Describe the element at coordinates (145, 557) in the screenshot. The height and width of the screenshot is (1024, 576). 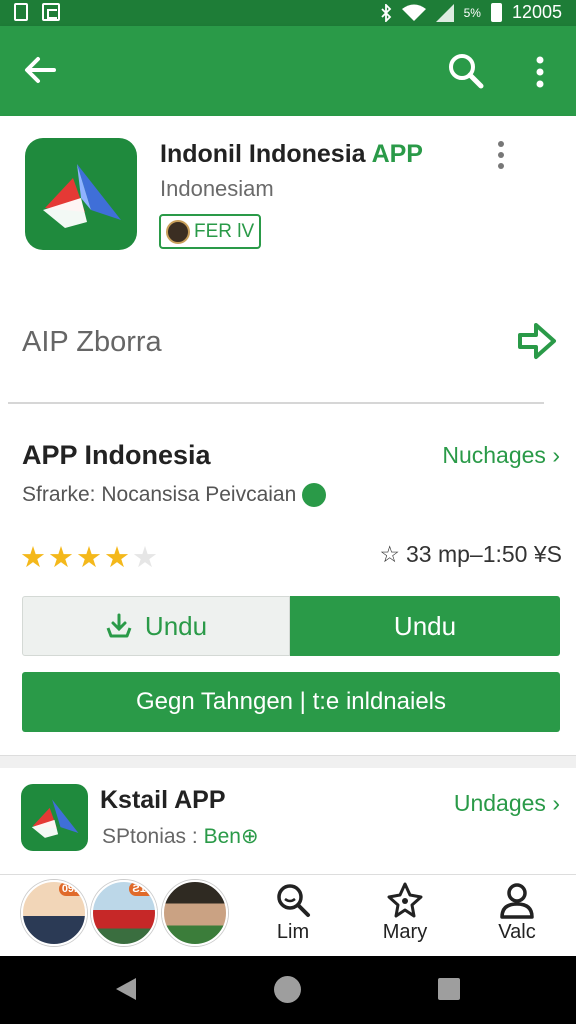
I see `star-empty-icon: ★` at that location.